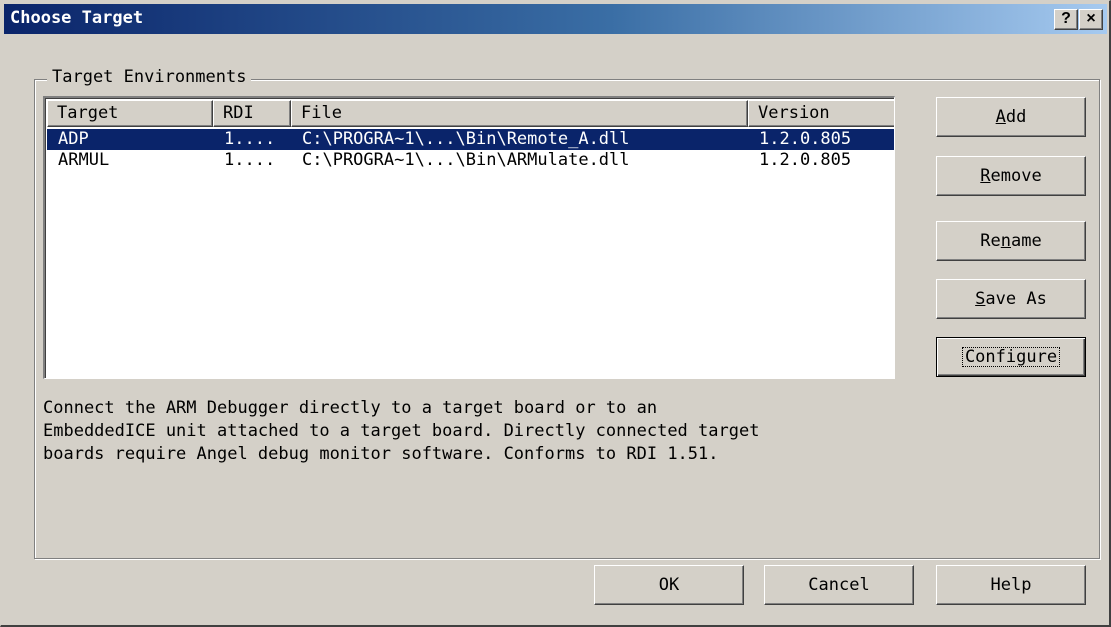  What do you see at coordinates (985, 176) in the screenshot?
I see `remove-accel-key: R` at bounding box center [985, 176].